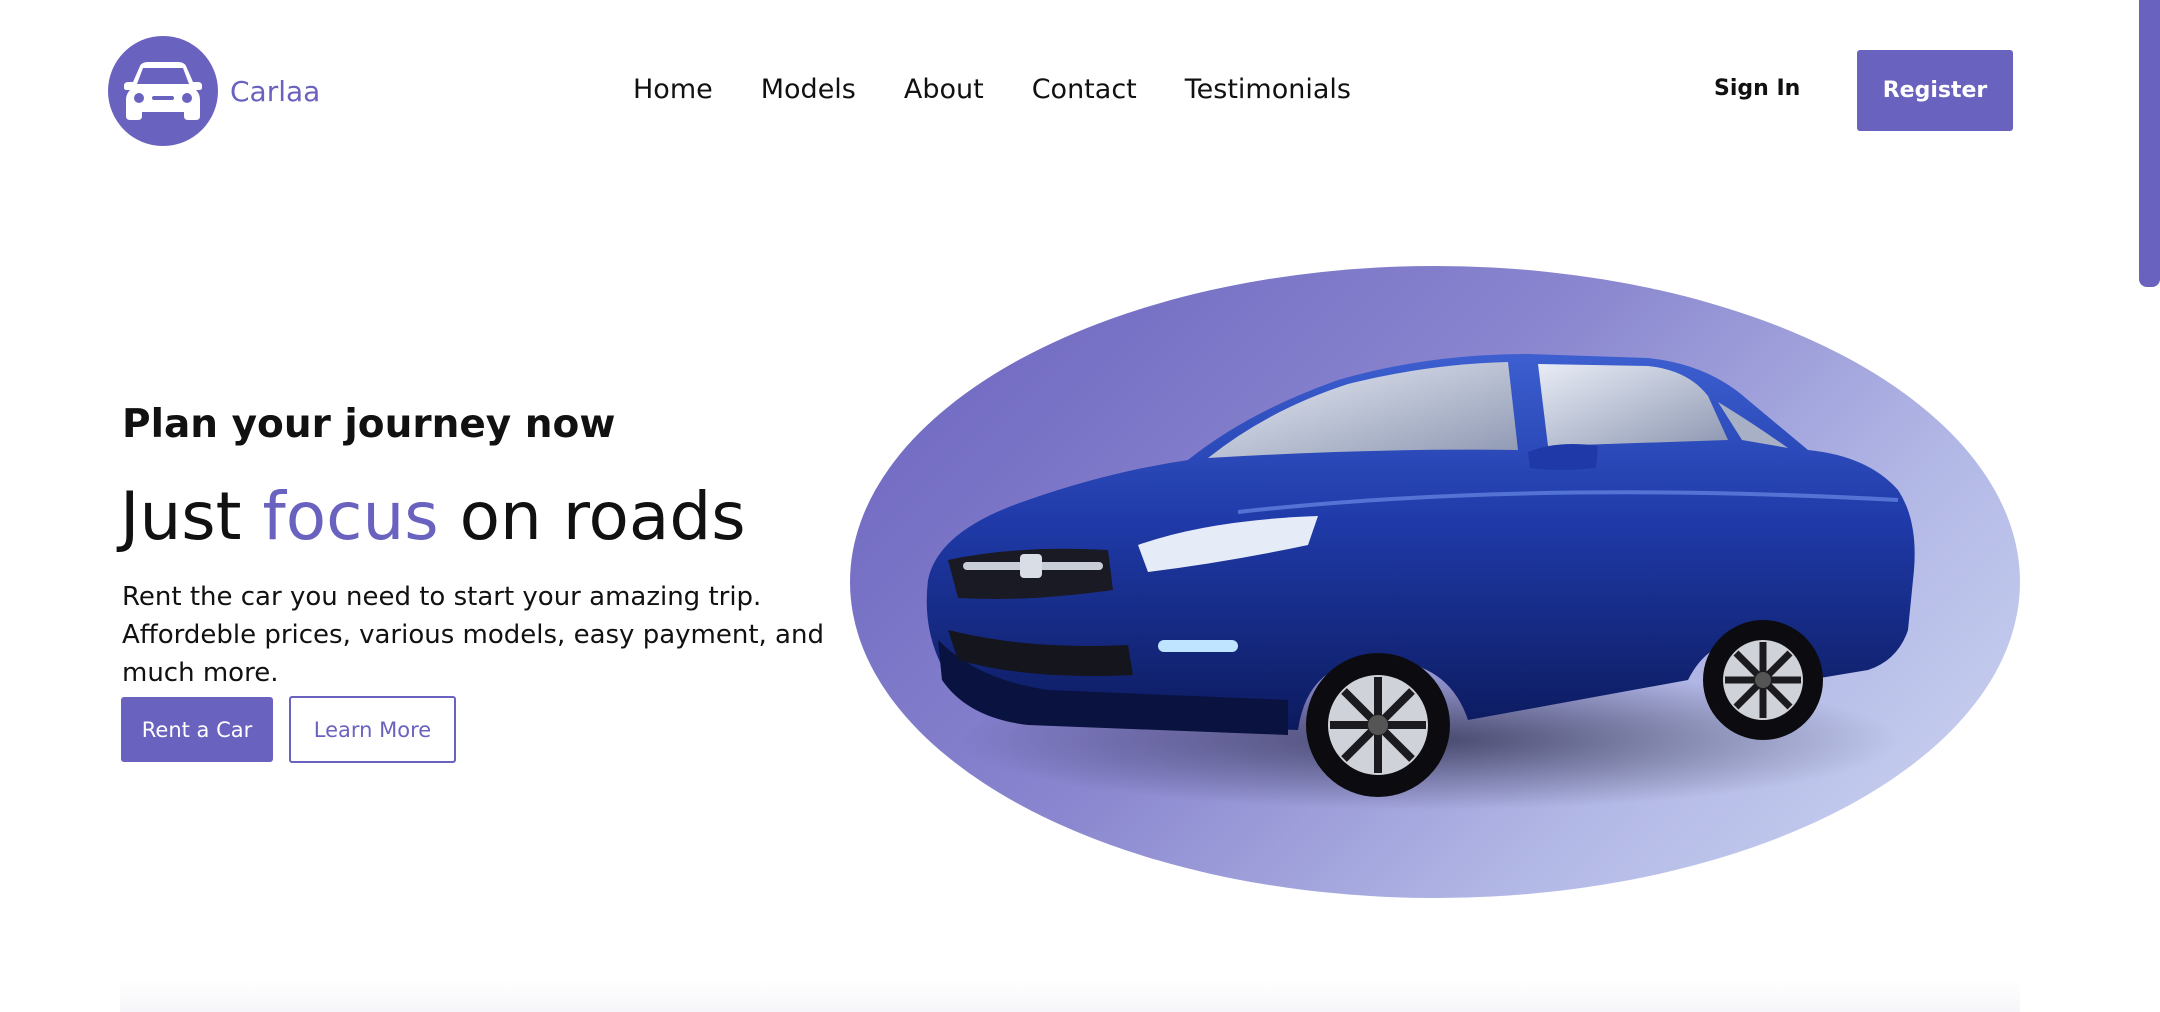  Describe the element at coordinates (1935, 90) in the screenshot. I see `register-button: Register` at that location.